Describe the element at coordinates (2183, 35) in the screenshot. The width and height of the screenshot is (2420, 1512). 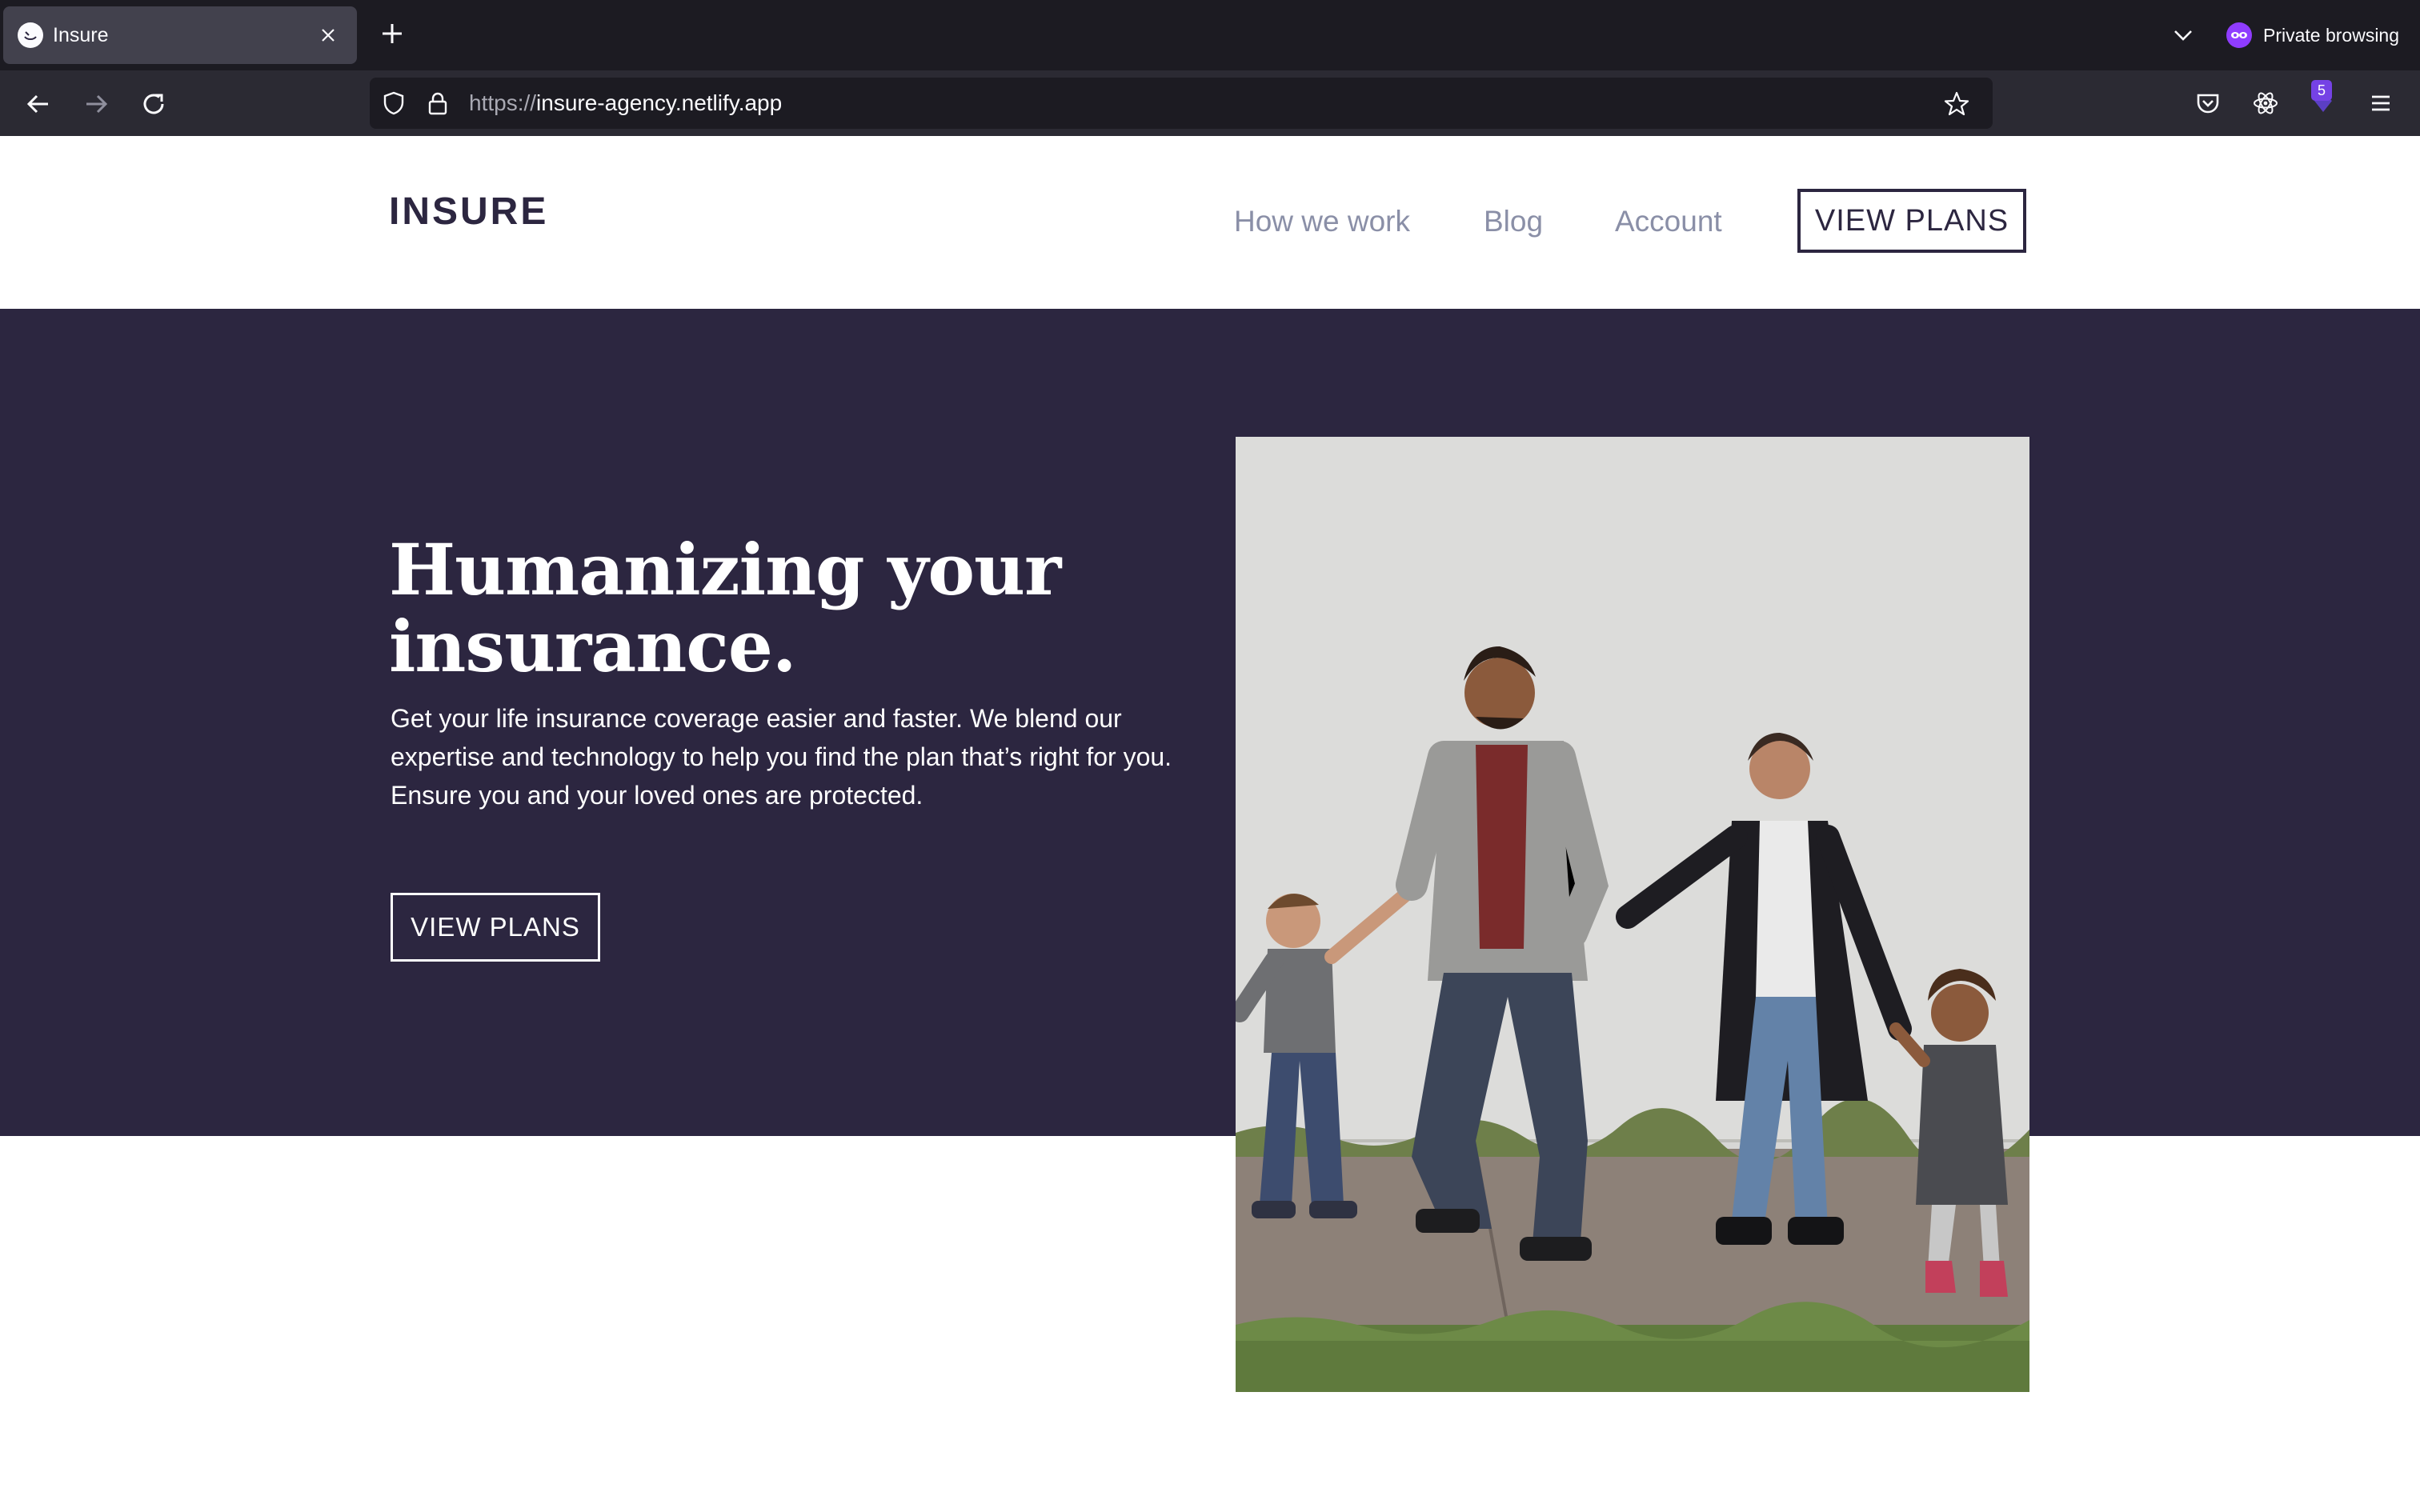
I see `chevron-down-icon` at that location.